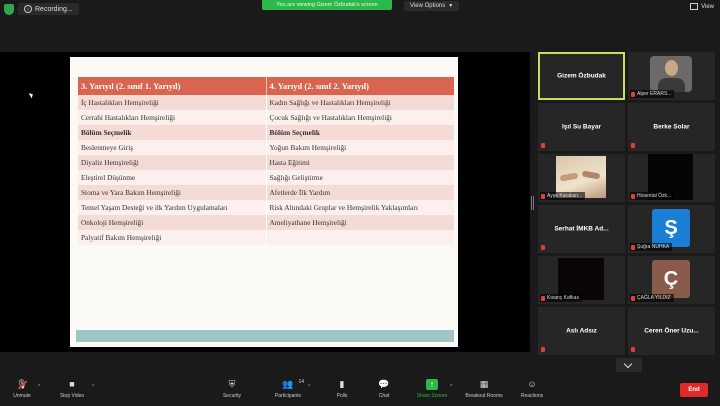 The image size is (720, 406). What do you see at coordinates (360, 177) in the screenshot?
I see `table-cell: Sağlığı Geliştirme` at bounding box center [360, 177].